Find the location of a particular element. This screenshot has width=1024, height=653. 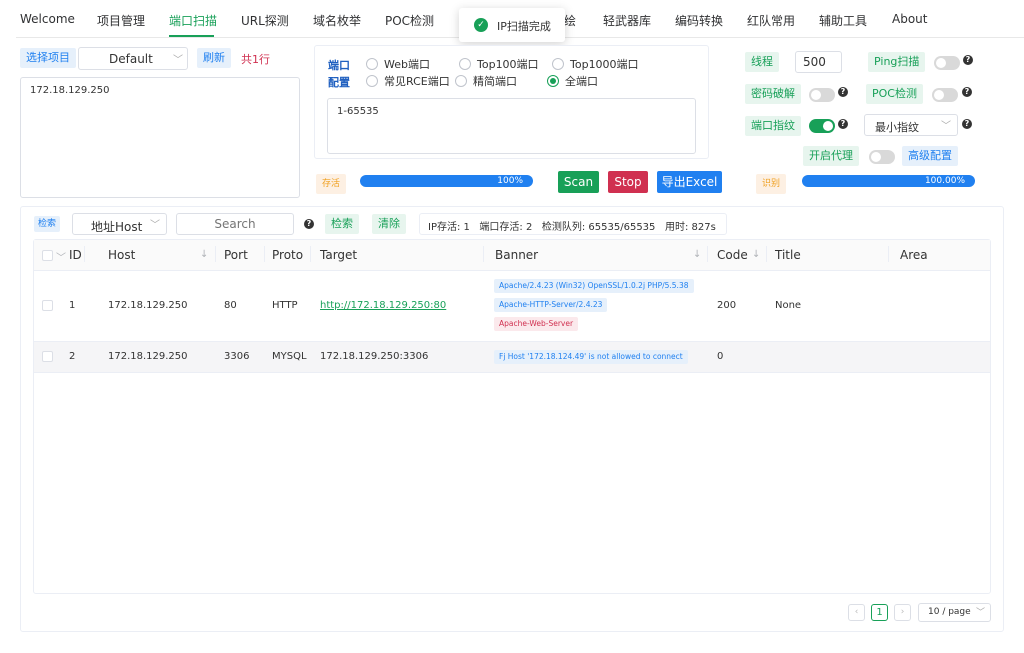

ping-label: Ping扫描 is located at coordinates (897, 62).